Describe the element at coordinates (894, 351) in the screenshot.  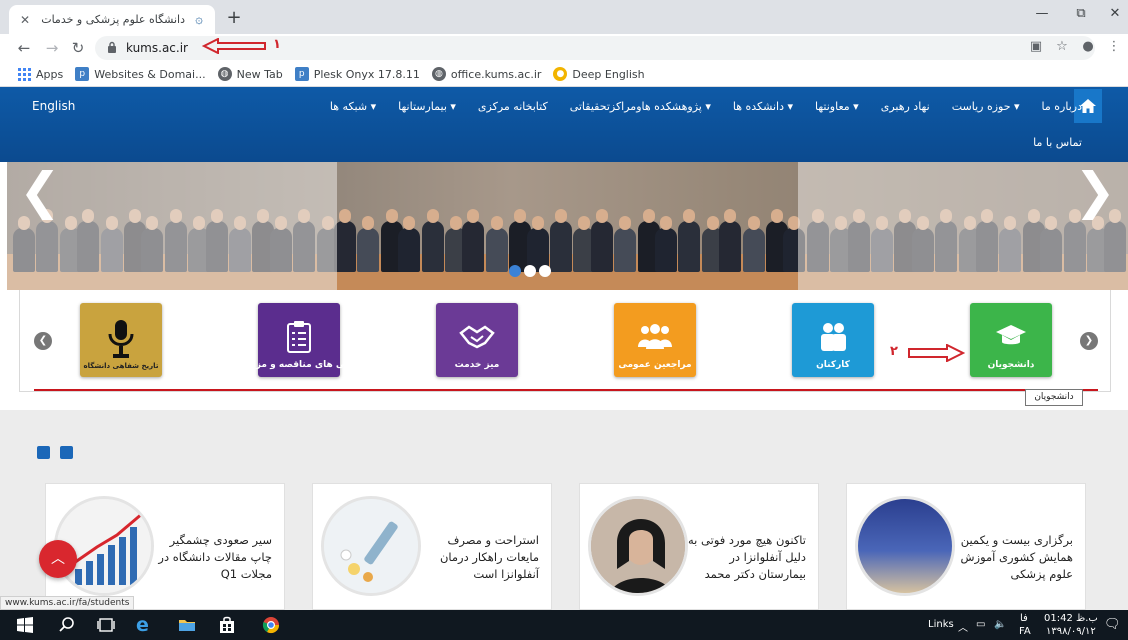
I see `annotation-marker-2: ۲` at that location.